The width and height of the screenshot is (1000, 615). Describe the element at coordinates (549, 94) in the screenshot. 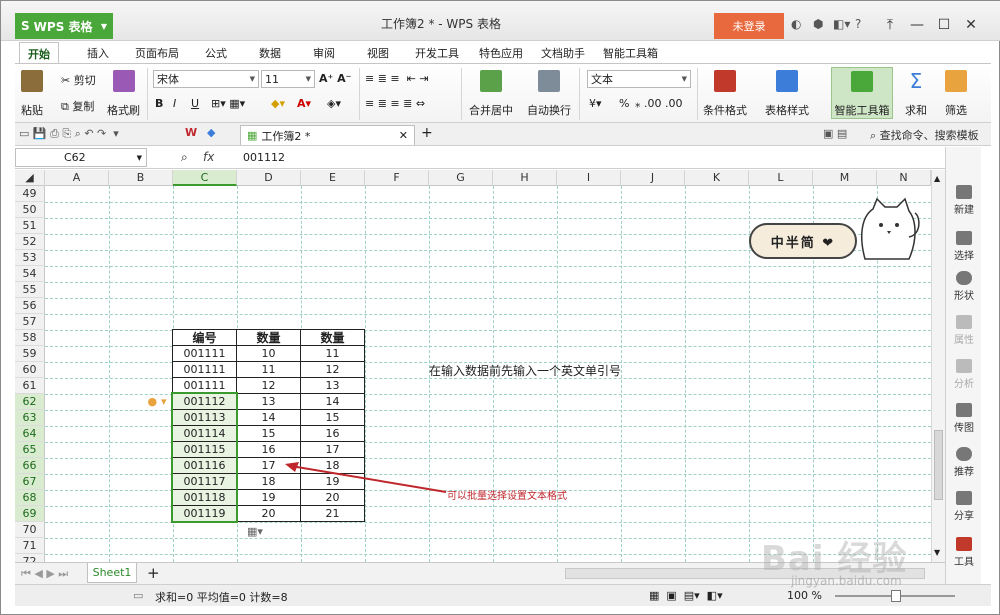

I see `wrap-text-button: 自动换行` at that location.